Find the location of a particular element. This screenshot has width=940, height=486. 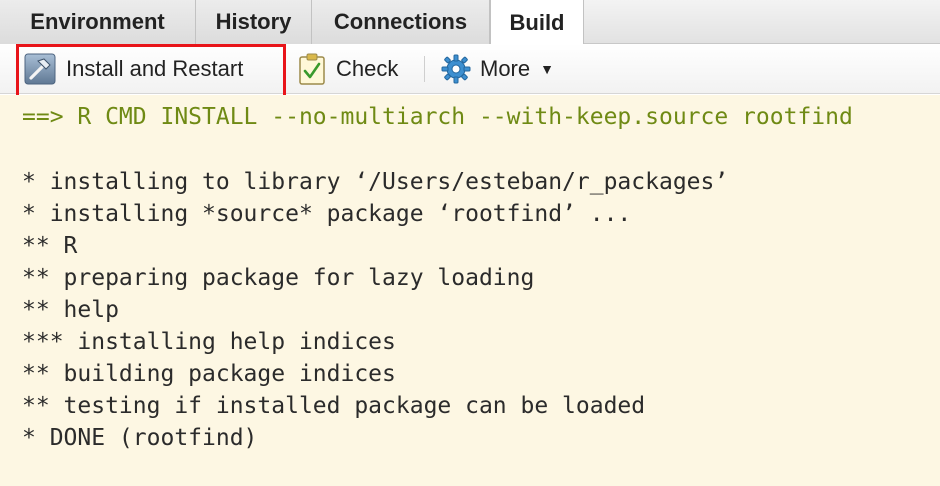

install-and-restart-button: Install and Restart is located at coordinates (133, 69).